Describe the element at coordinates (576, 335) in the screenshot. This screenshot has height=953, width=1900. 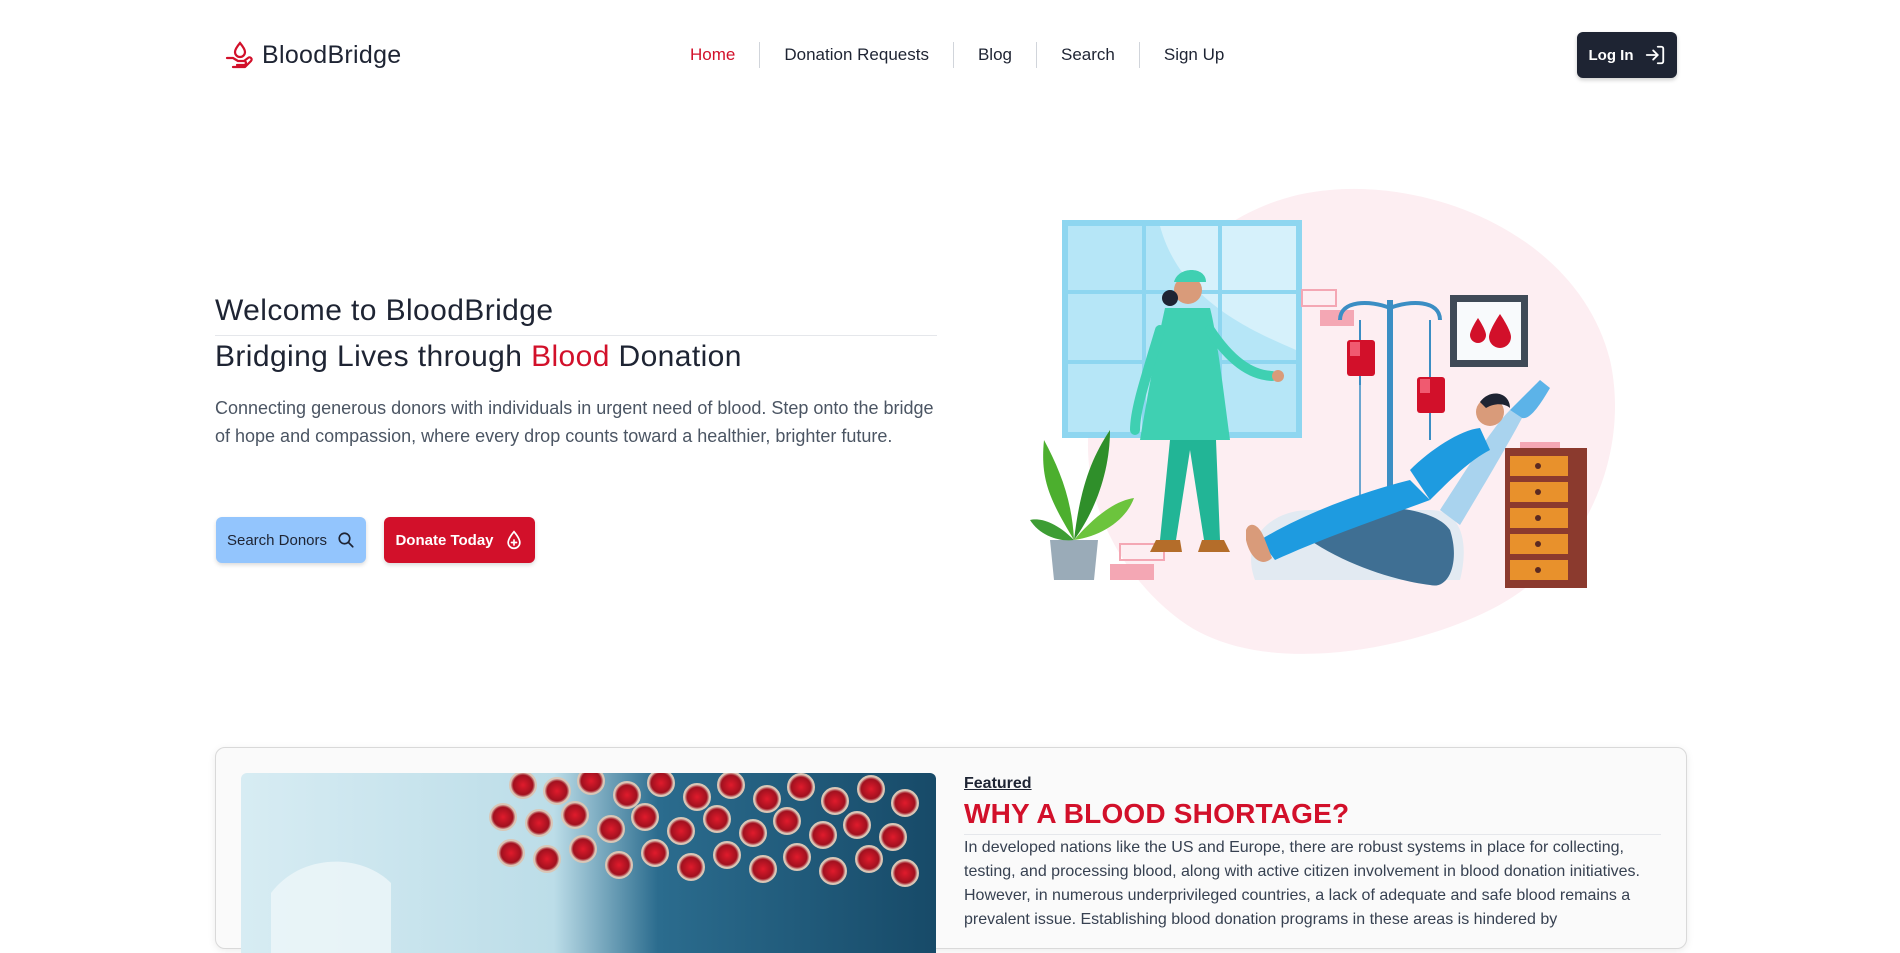
I see `hero-divider` at that location.